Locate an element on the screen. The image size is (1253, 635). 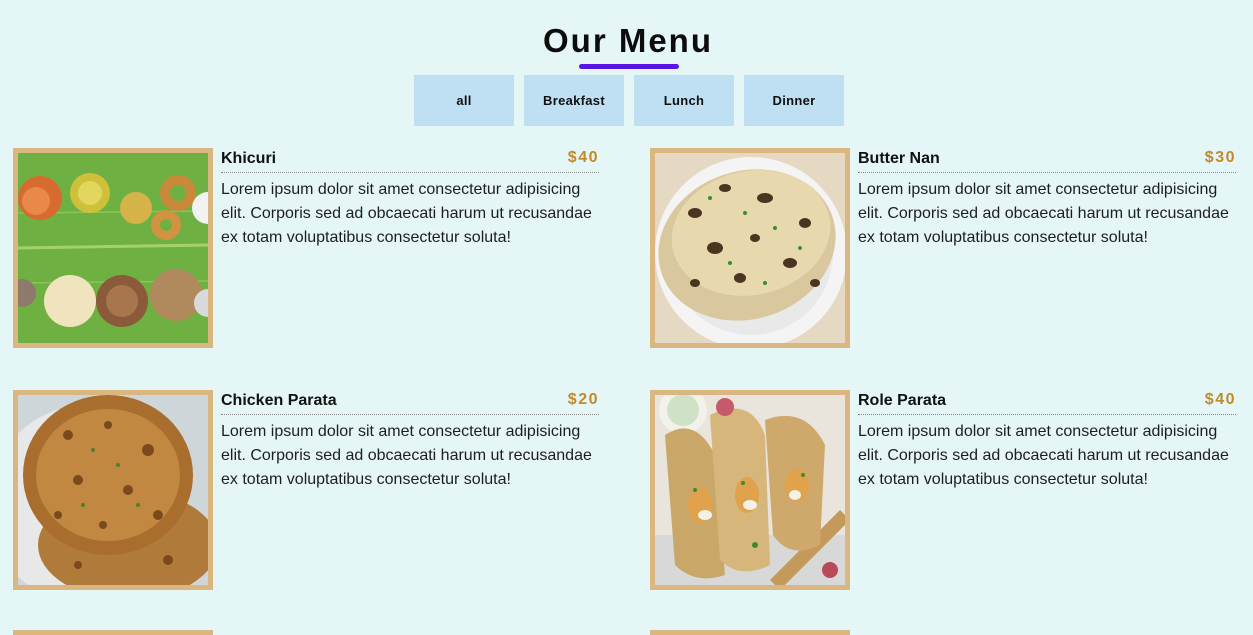
item-header: Role Parata $40 is located at coordinates (1047, 402).